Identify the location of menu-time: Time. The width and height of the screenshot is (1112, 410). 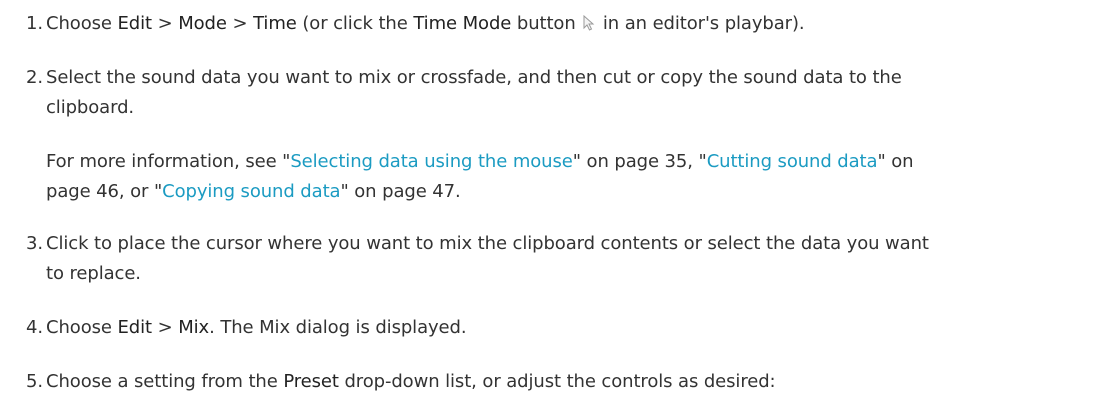
(275, 23).